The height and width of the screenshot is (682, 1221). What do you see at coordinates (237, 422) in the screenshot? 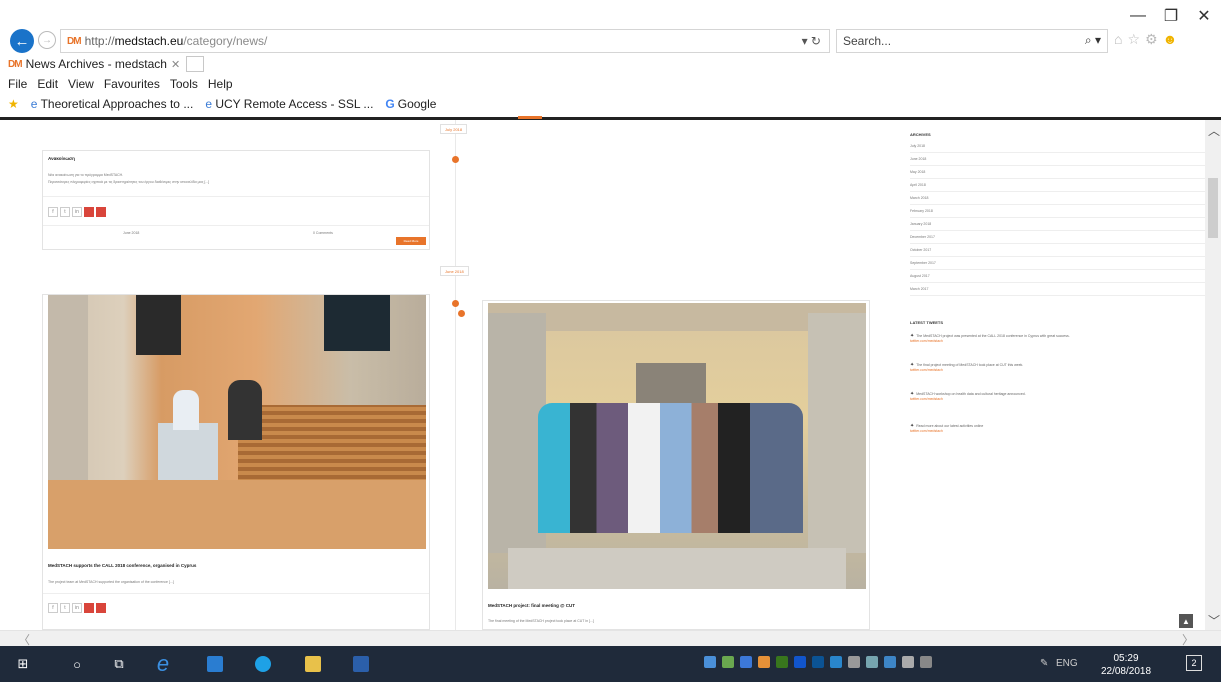
I see `post-image-conference` at bounding box center [237, 422].